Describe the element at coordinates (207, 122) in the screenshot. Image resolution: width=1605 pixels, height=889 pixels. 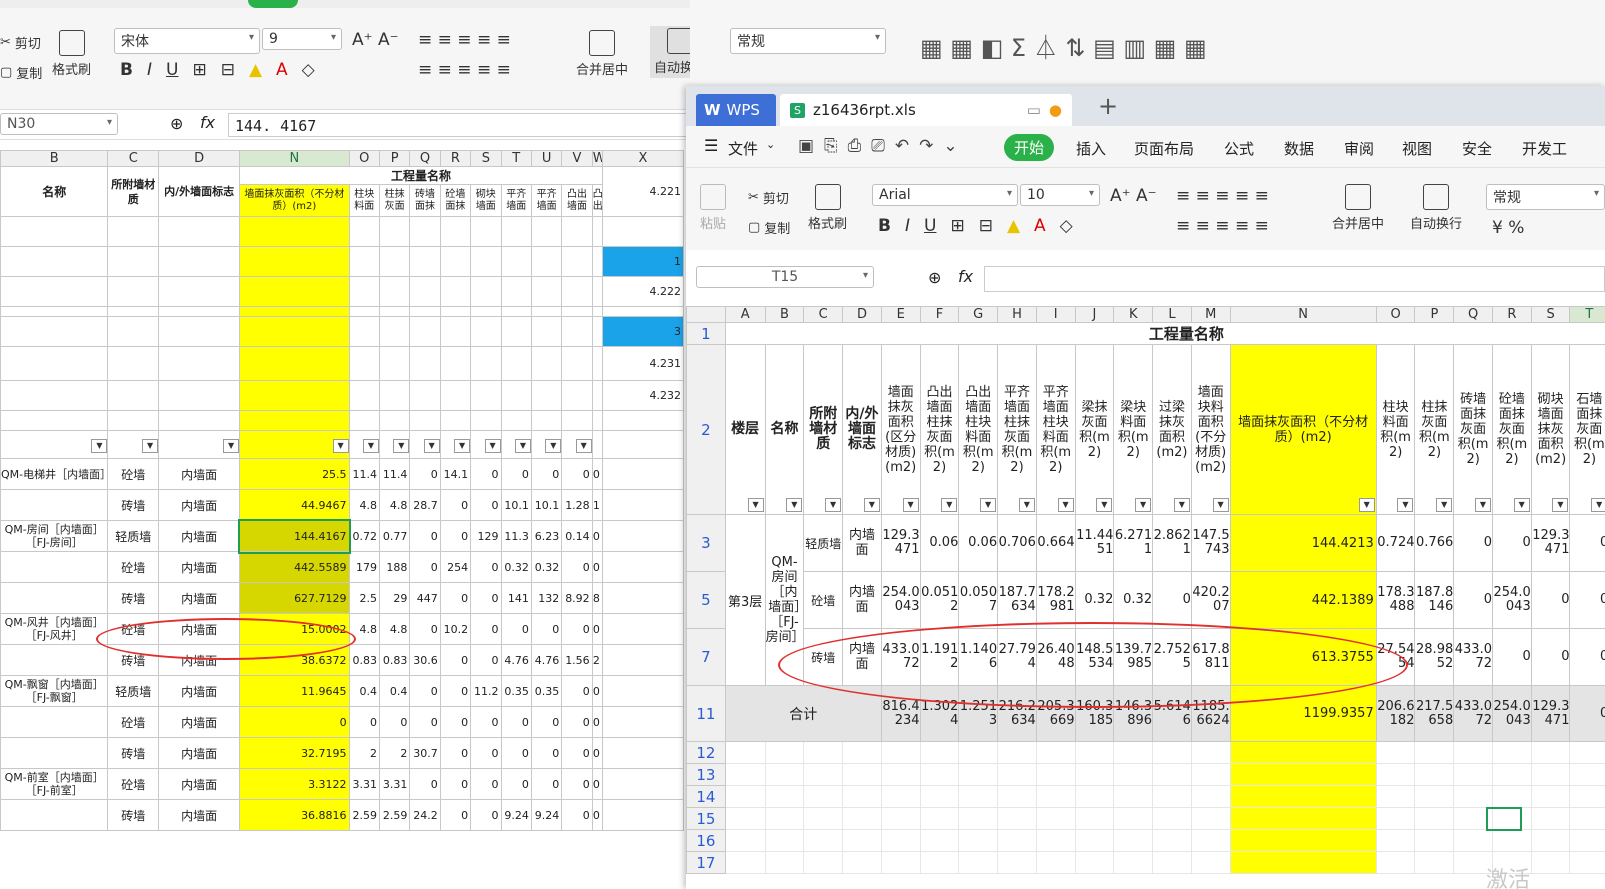
I see `fx-icon: fx` at that location.